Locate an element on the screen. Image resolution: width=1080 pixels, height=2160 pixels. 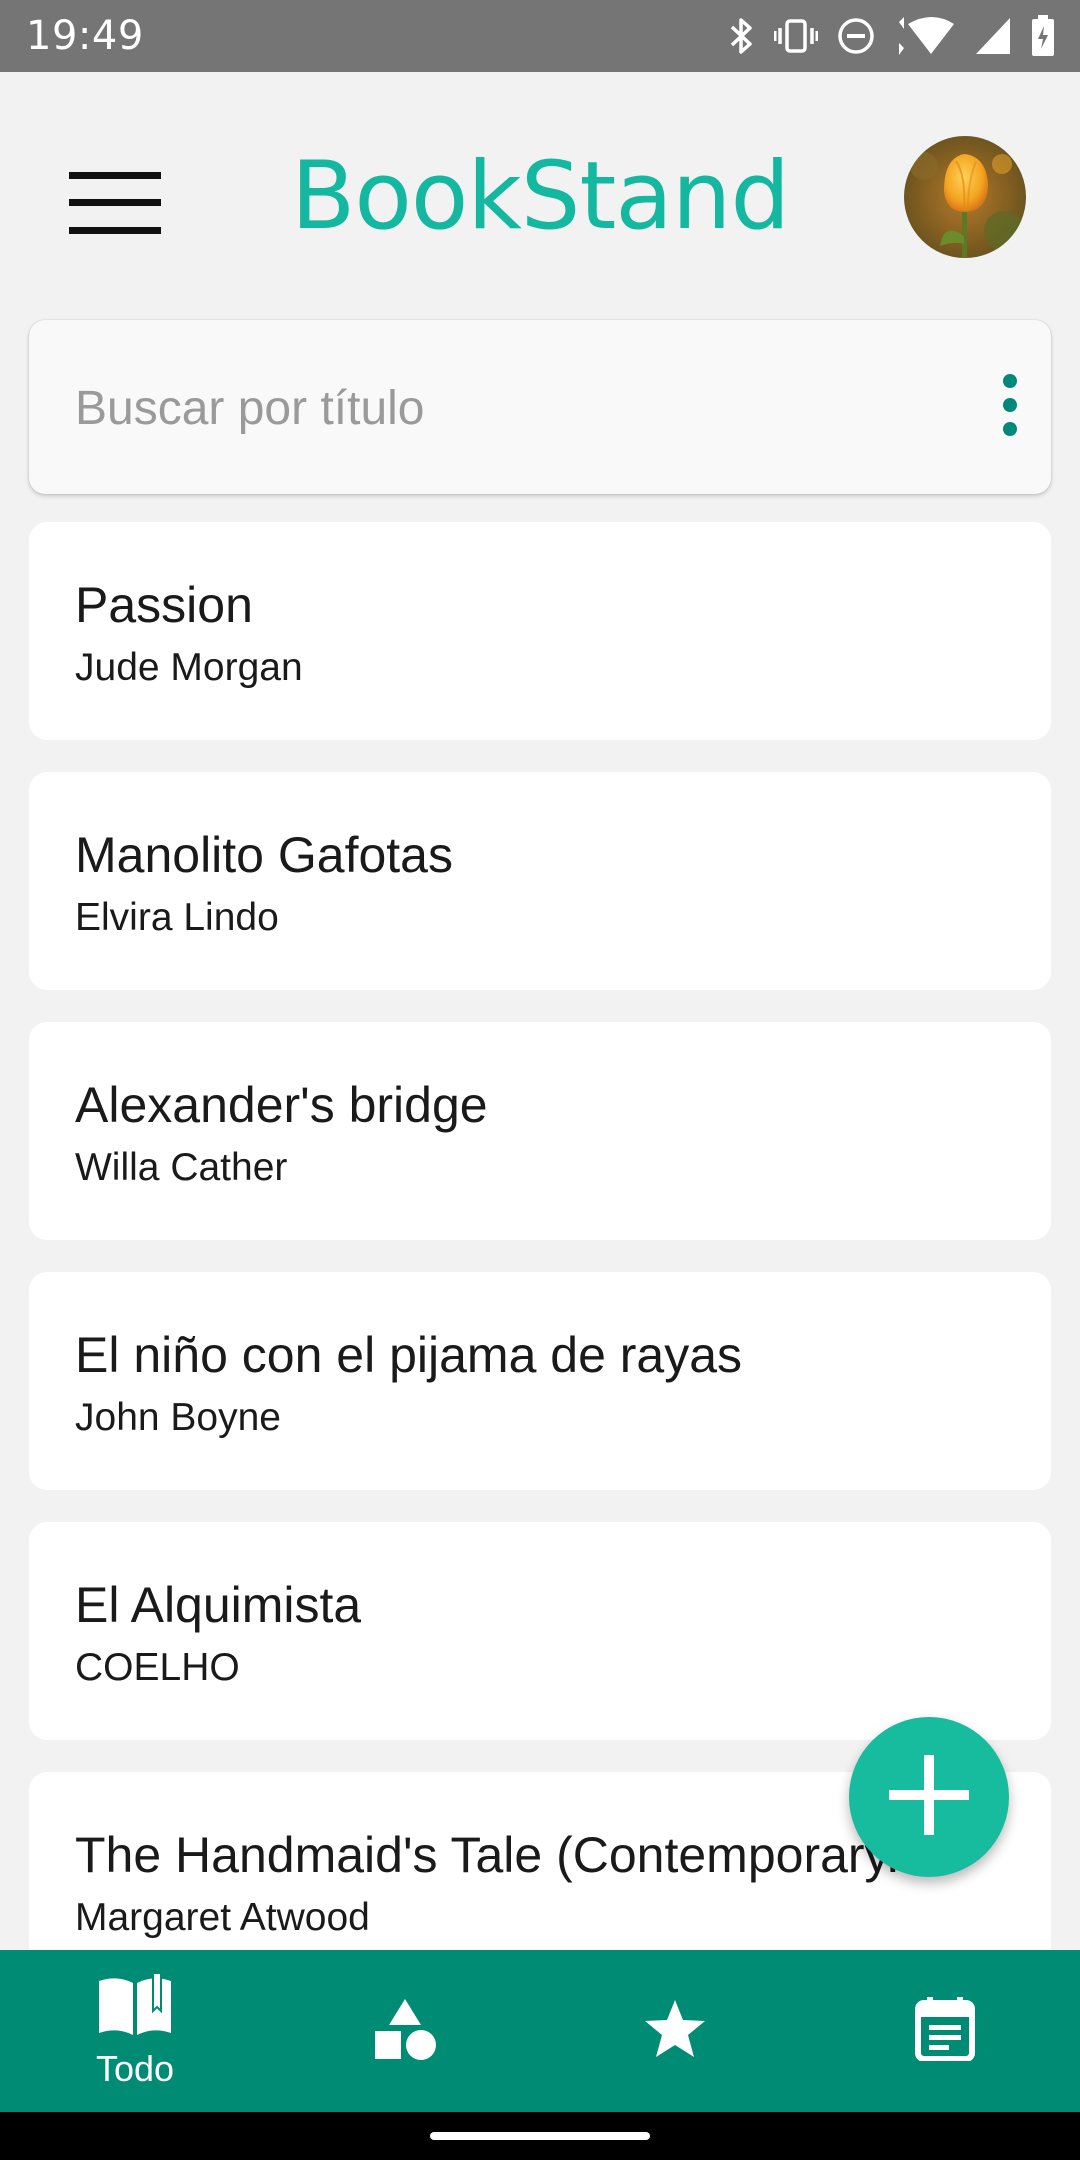
book-card: Passion Jude Morgan is located at coordinates (540, 631).